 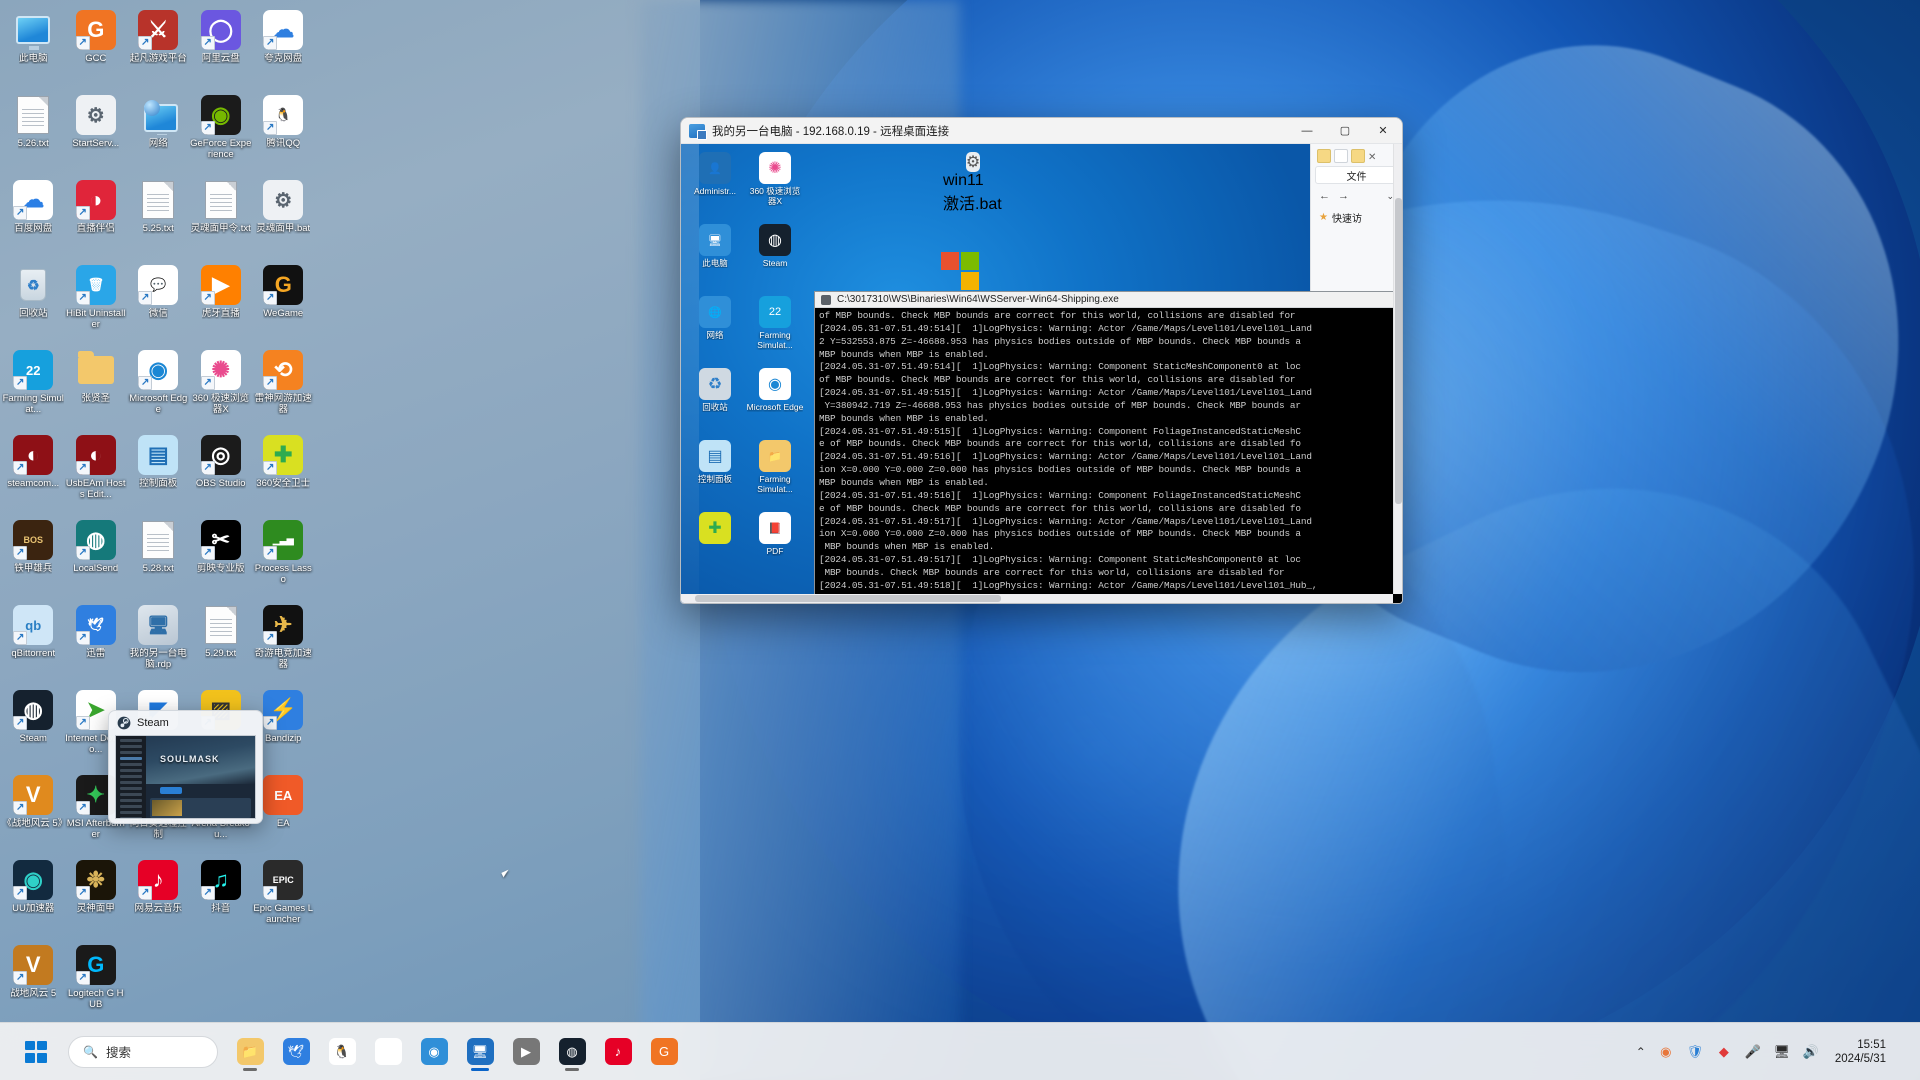 I want to click on desktop-icon-360-browser-x-icon: ✺ 360 极速浏览器X, so click(x=221, y=388).